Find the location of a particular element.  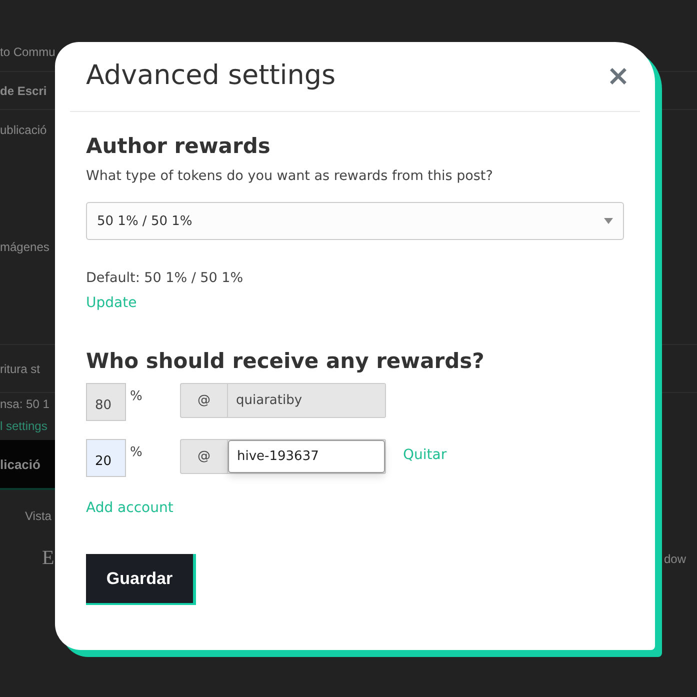

background-text: de Escri is located at coordinates (23, 91).